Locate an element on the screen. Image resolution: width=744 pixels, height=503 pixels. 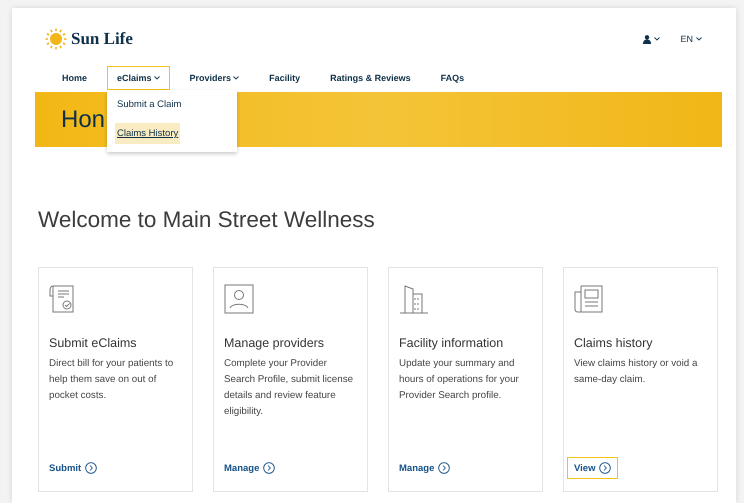
banner-title: Hon is located at coordinates (83, 120).